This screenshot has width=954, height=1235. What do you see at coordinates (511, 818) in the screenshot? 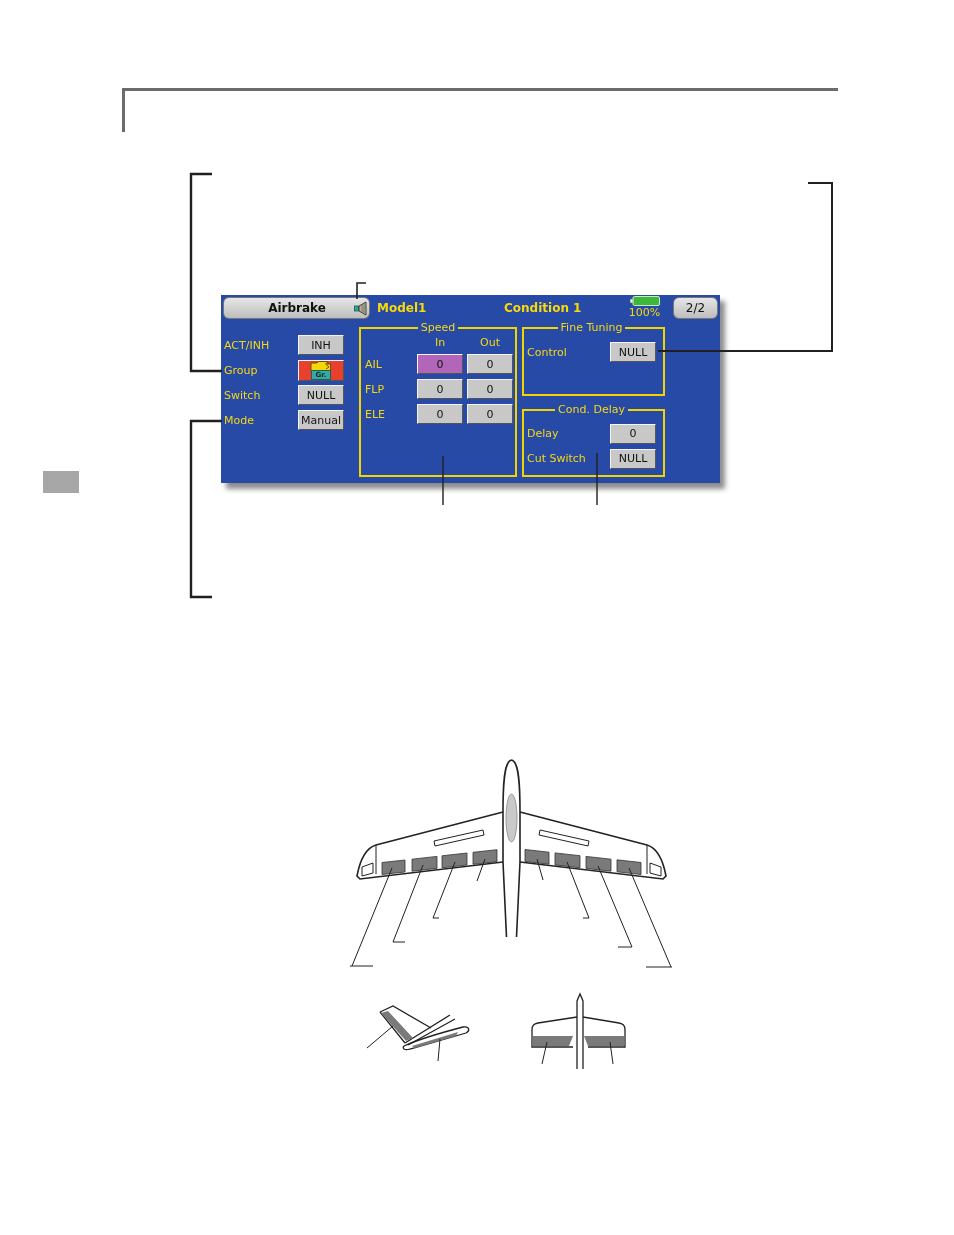
I see `cockpit-canopy` at bounding box center [511, 818].